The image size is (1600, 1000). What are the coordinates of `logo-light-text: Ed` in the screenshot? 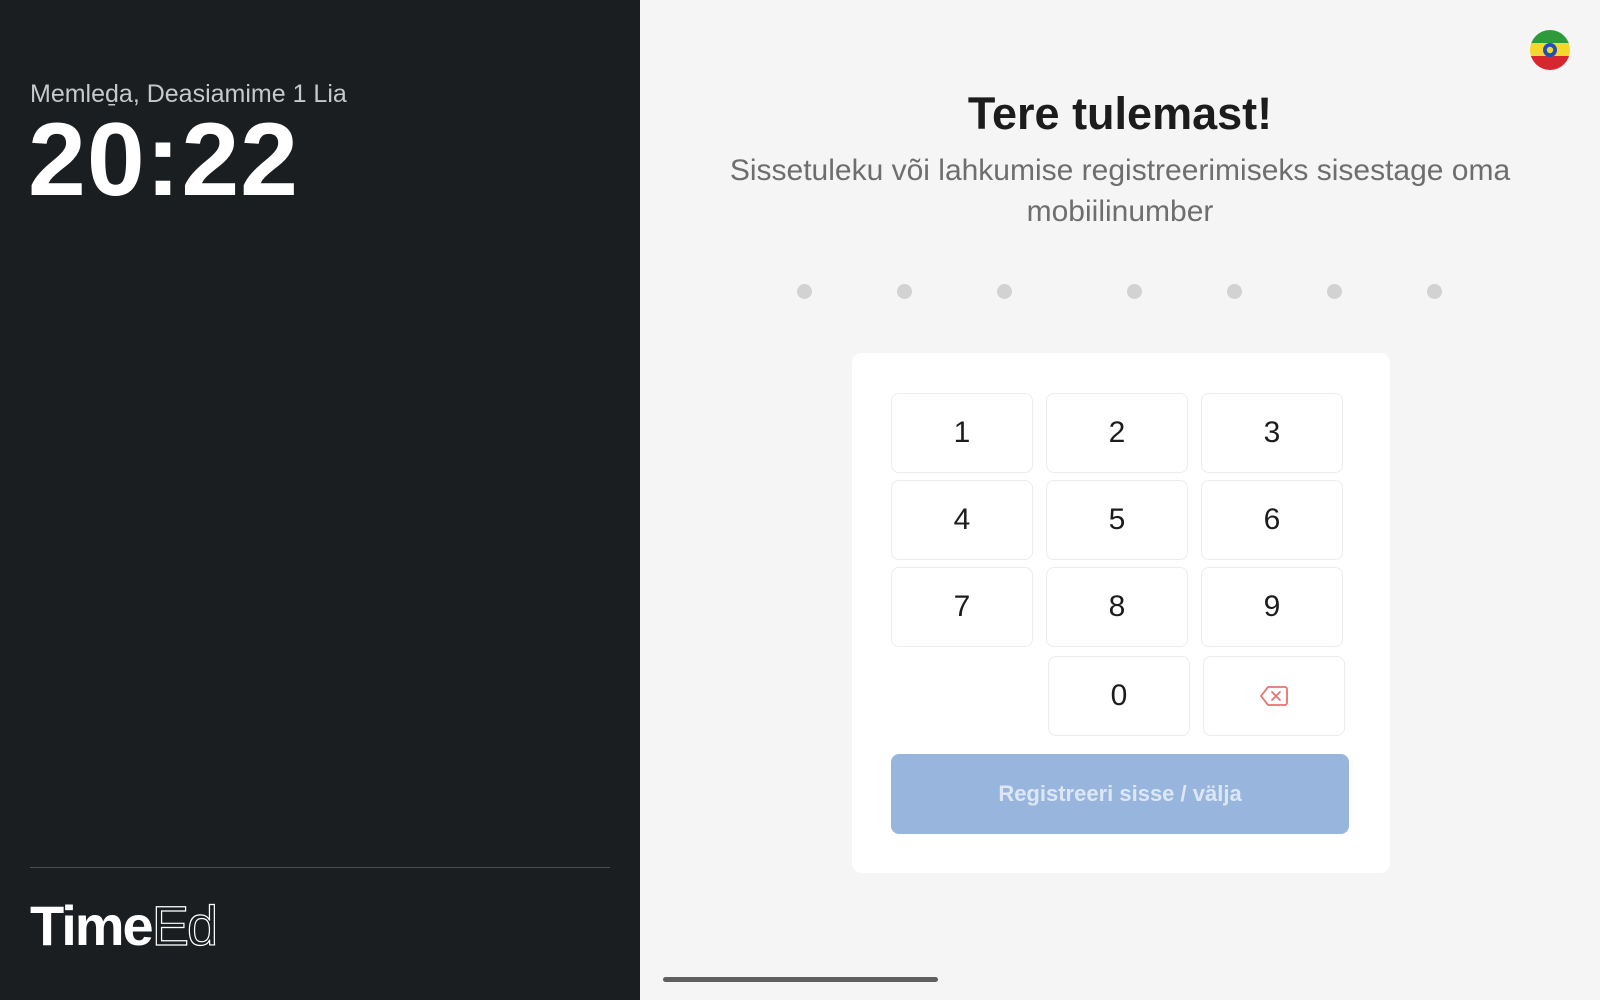 It's located at (185, 925).